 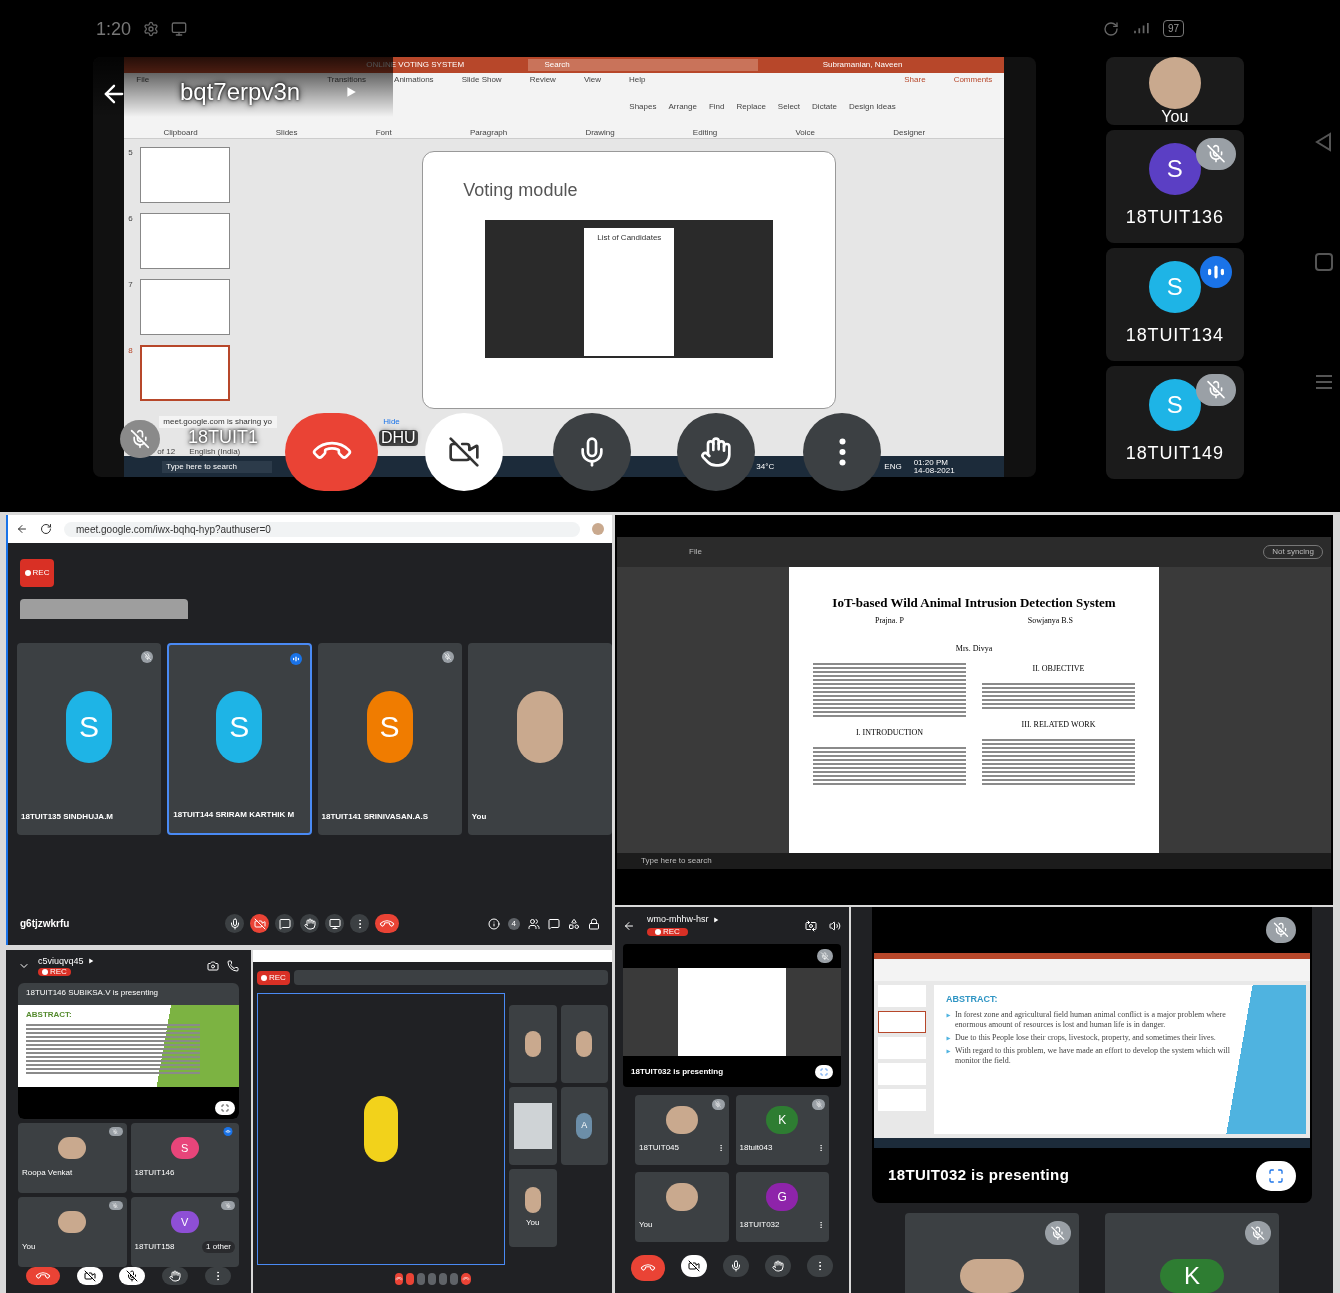 I want to click on ribbon-button: Select, so click(x=789, y=107).